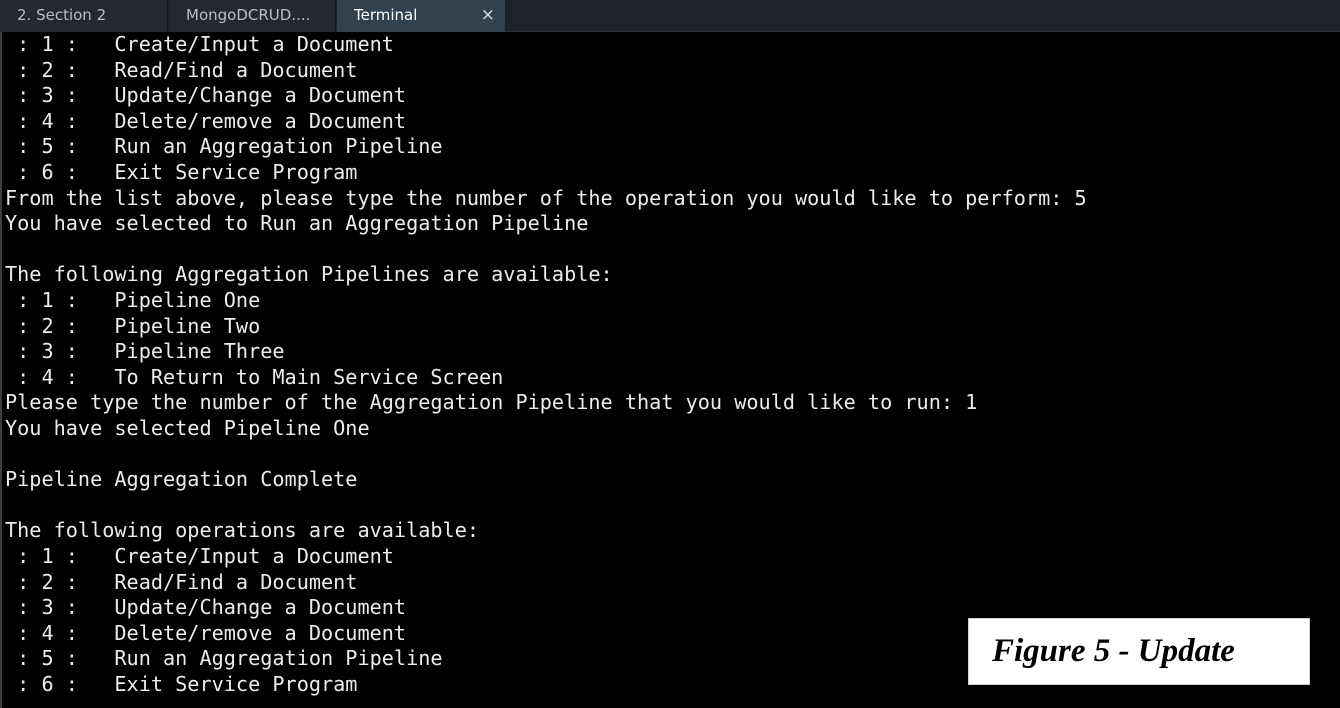 The width and height of the screenshot is (1340, 708). Describe the element at coordinates (133, 325) in the screenshot. I see `terminal-line: : 2 : Pipeline Two` at that location.